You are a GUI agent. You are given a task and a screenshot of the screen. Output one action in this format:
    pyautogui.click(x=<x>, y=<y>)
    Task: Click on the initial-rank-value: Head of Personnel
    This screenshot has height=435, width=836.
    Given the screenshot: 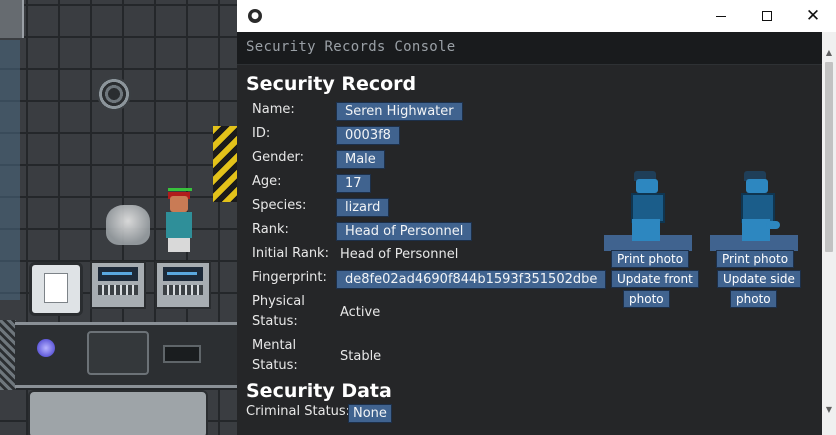 What is the action you would take?
    pyautogui.click(x=399, y=254)
    